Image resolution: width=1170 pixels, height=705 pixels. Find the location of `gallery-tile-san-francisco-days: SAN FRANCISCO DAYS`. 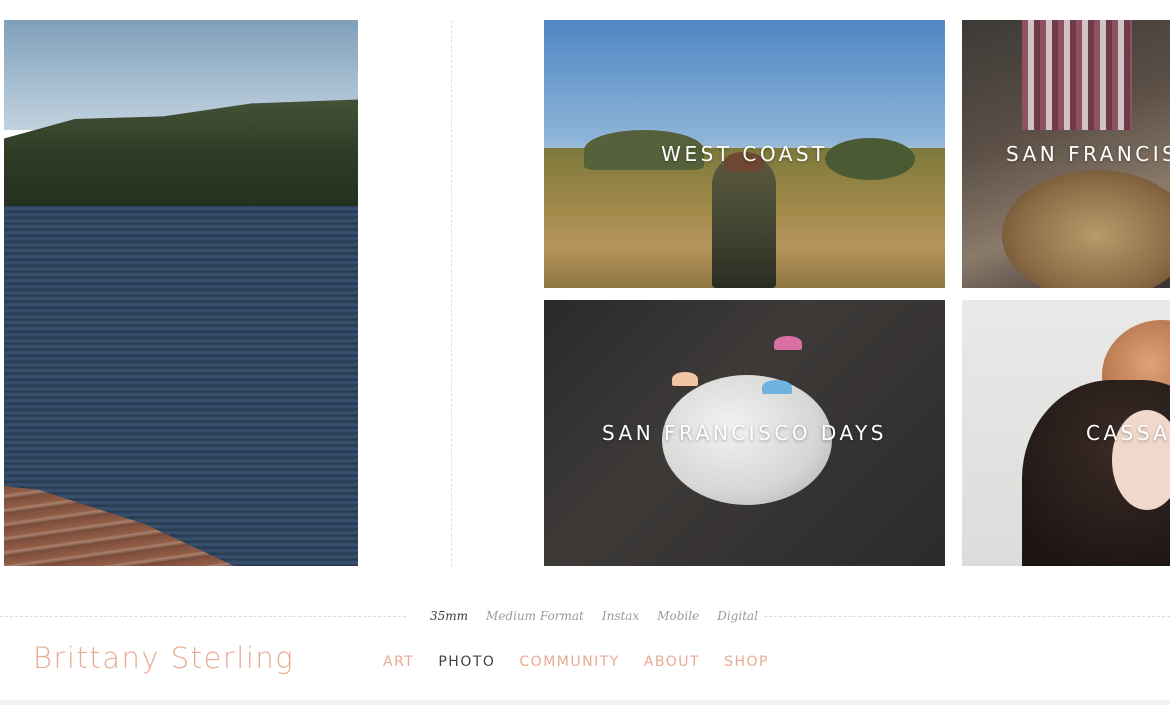

gallery-tile-san-francisco-days: SAN FRANCISCO DAYS is located at coordinates (744, 433).